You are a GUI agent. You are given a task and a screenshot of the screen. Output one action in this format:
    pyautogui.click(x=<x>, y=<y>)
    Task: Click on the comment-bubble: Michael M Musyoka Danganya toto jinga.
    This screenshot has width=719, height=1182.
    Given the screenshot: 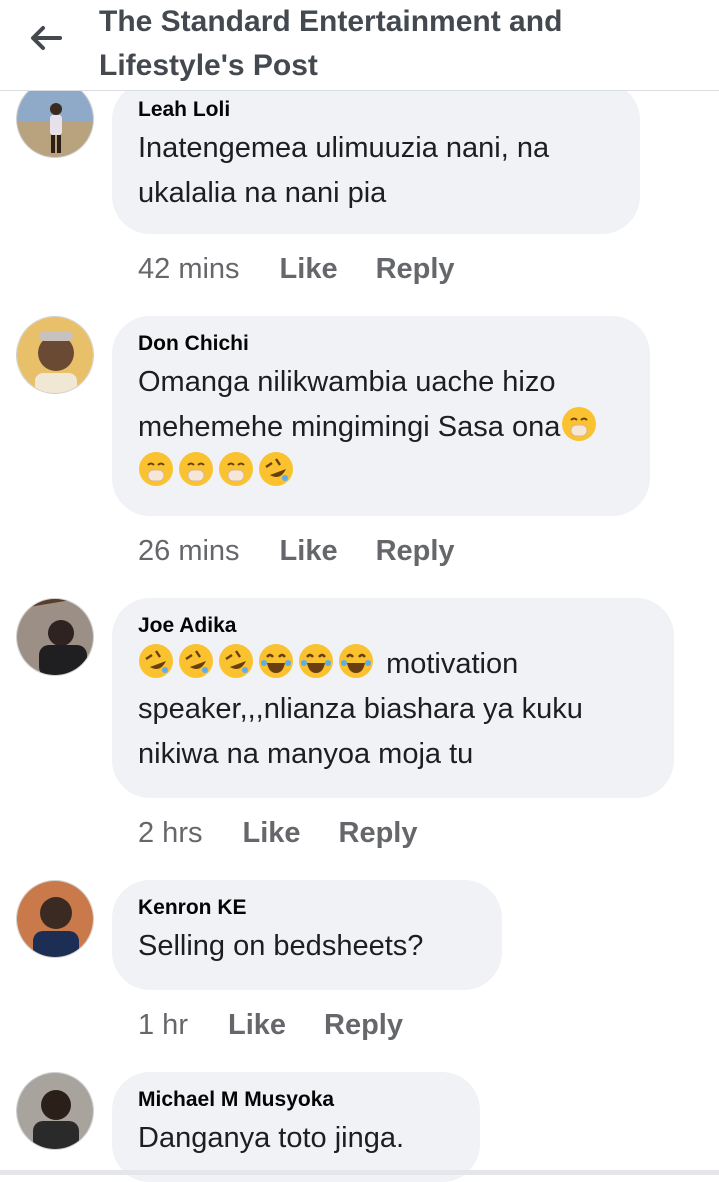 What is the action you would take?
    pyautogui.click(x=296, y=1127)
    